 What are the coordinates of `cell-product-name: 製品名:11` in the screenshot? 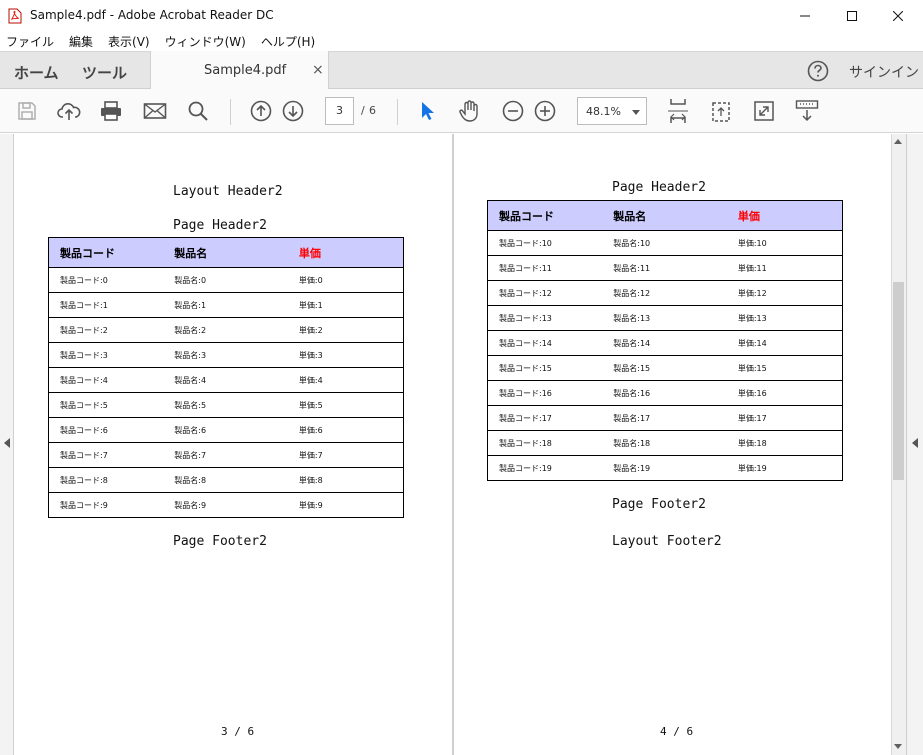 It's located at (664, 268).